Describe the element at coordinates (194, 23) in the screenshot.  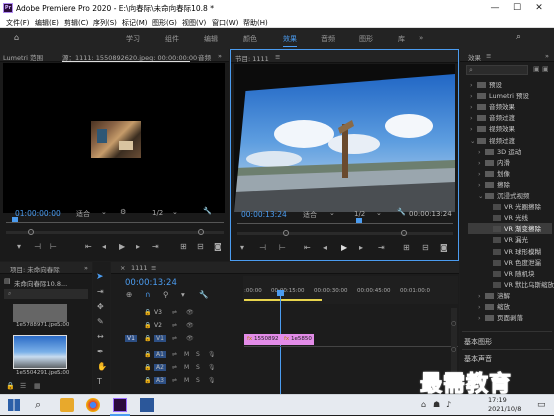
I see `menu-view: 视图(V)` at that location.